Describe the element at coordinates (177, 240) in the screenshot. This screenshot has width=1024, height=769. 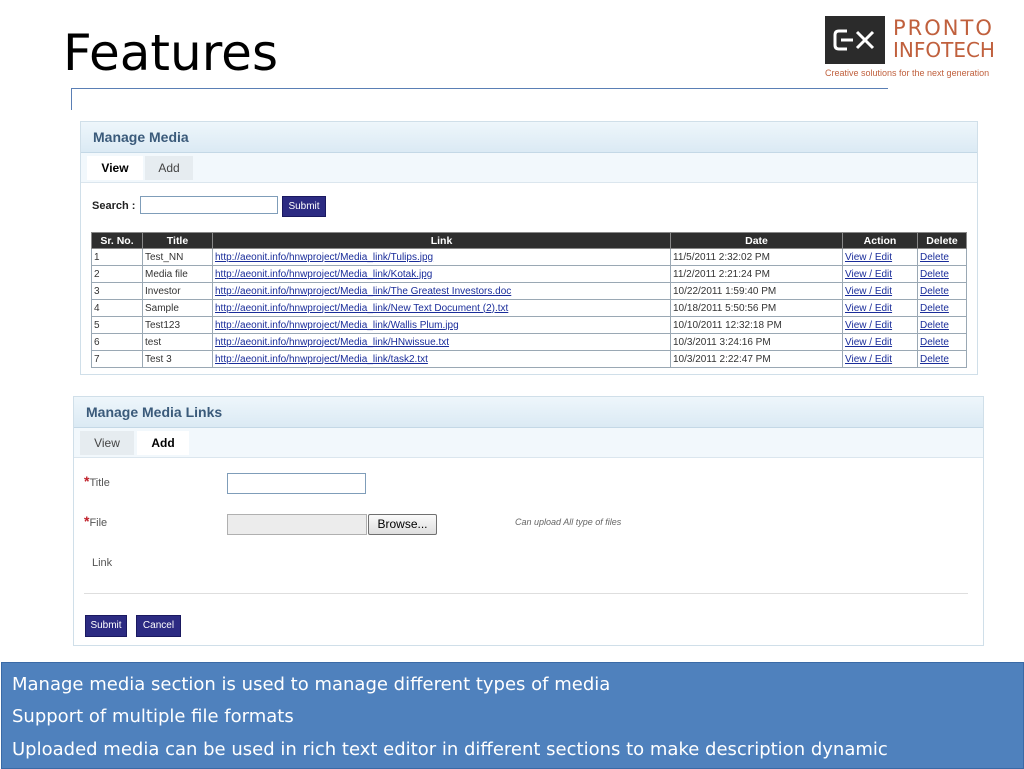
I see `col-header-title: Title` at that location.